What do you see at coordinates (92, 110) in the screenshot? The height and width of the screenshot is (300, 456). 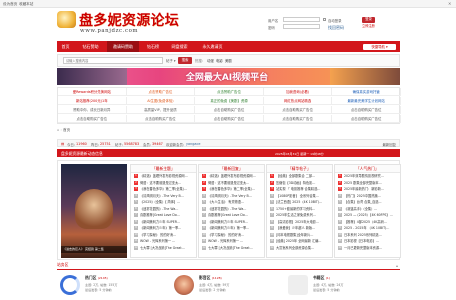 I see `ad-link: 赞助中你，成长日新月异` at bounding box center [92, 110].